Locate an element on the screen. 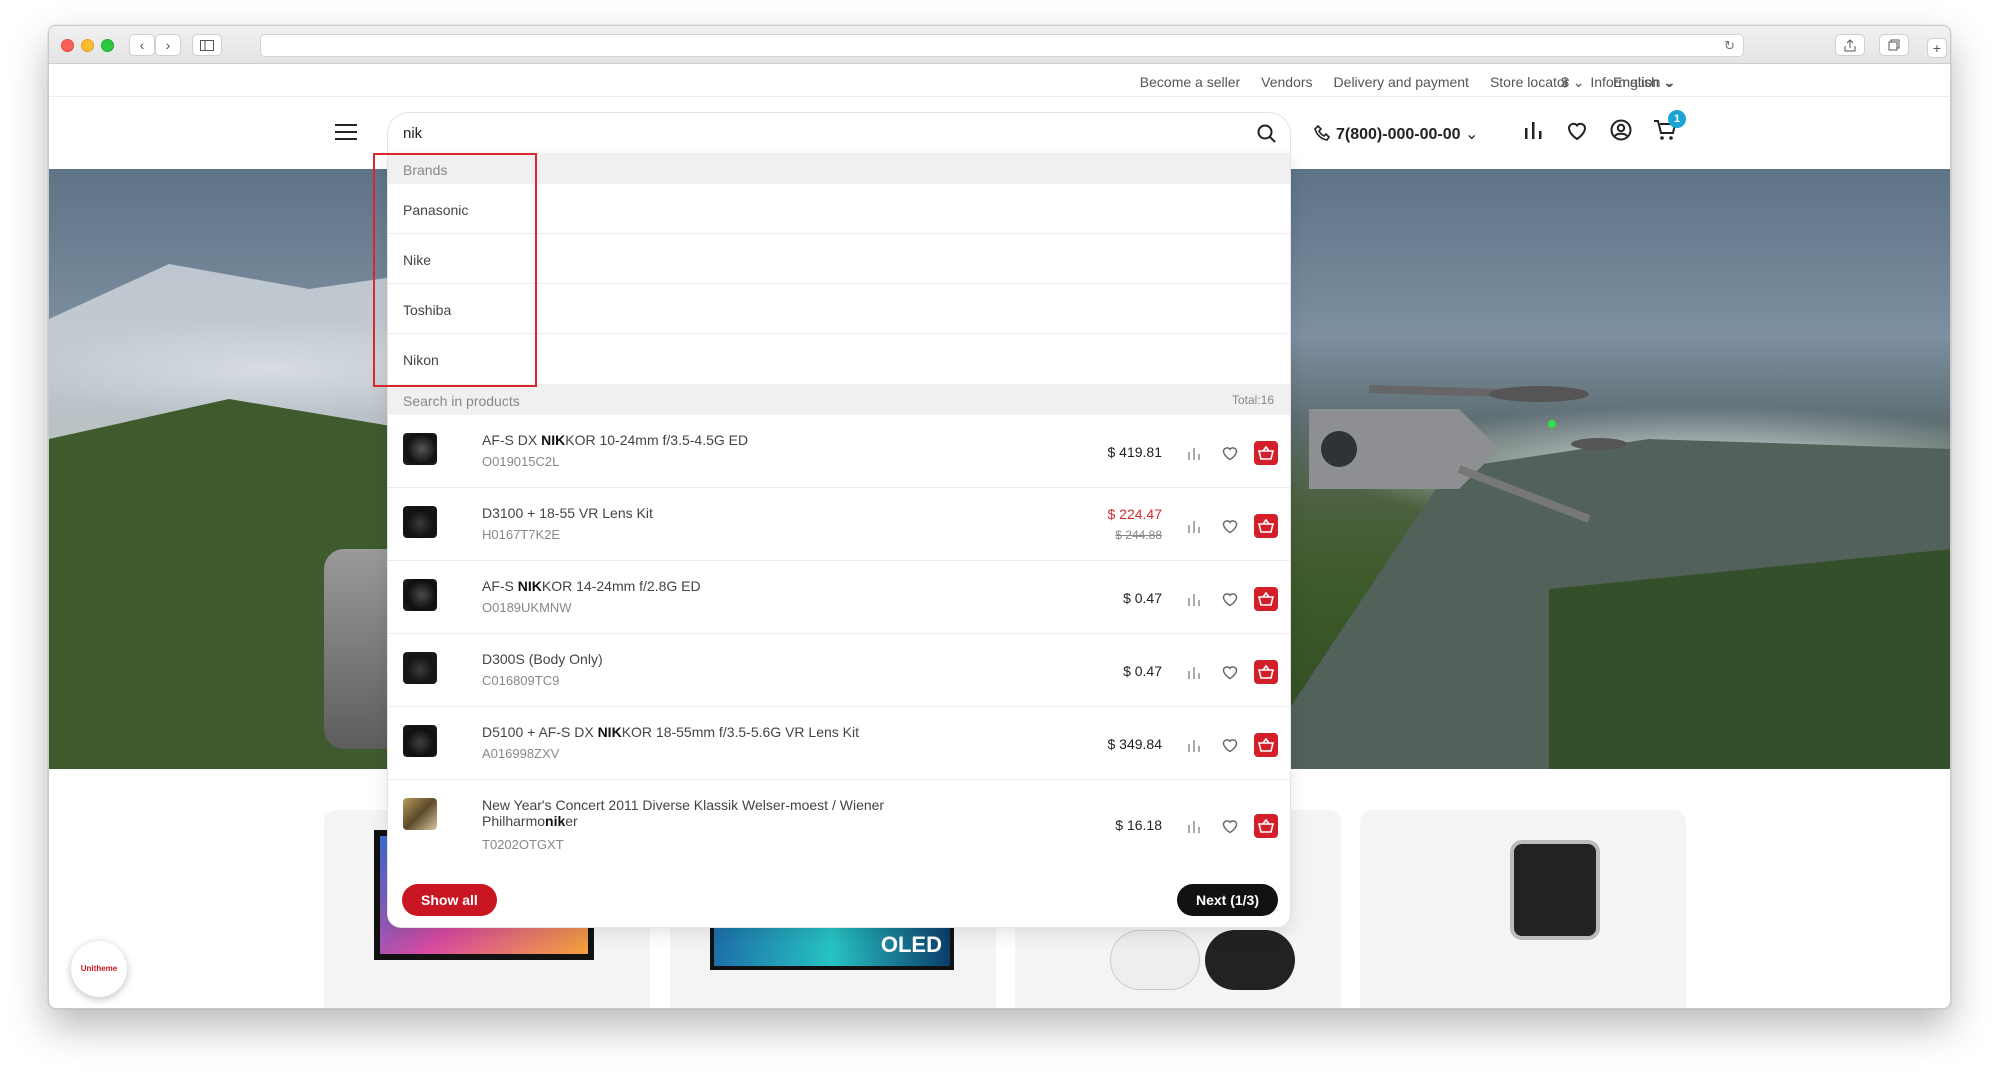 This screenshot has width=1999, height=1080. action-camera-image is located at coordinates (1555, 890).